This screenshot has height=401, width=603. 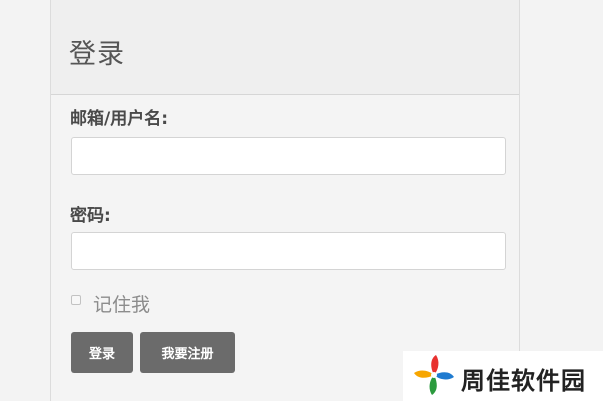 What do you see at coordinates (288, 156) in the screenshot?
I see `username-input` at bounding box center [288, 156].